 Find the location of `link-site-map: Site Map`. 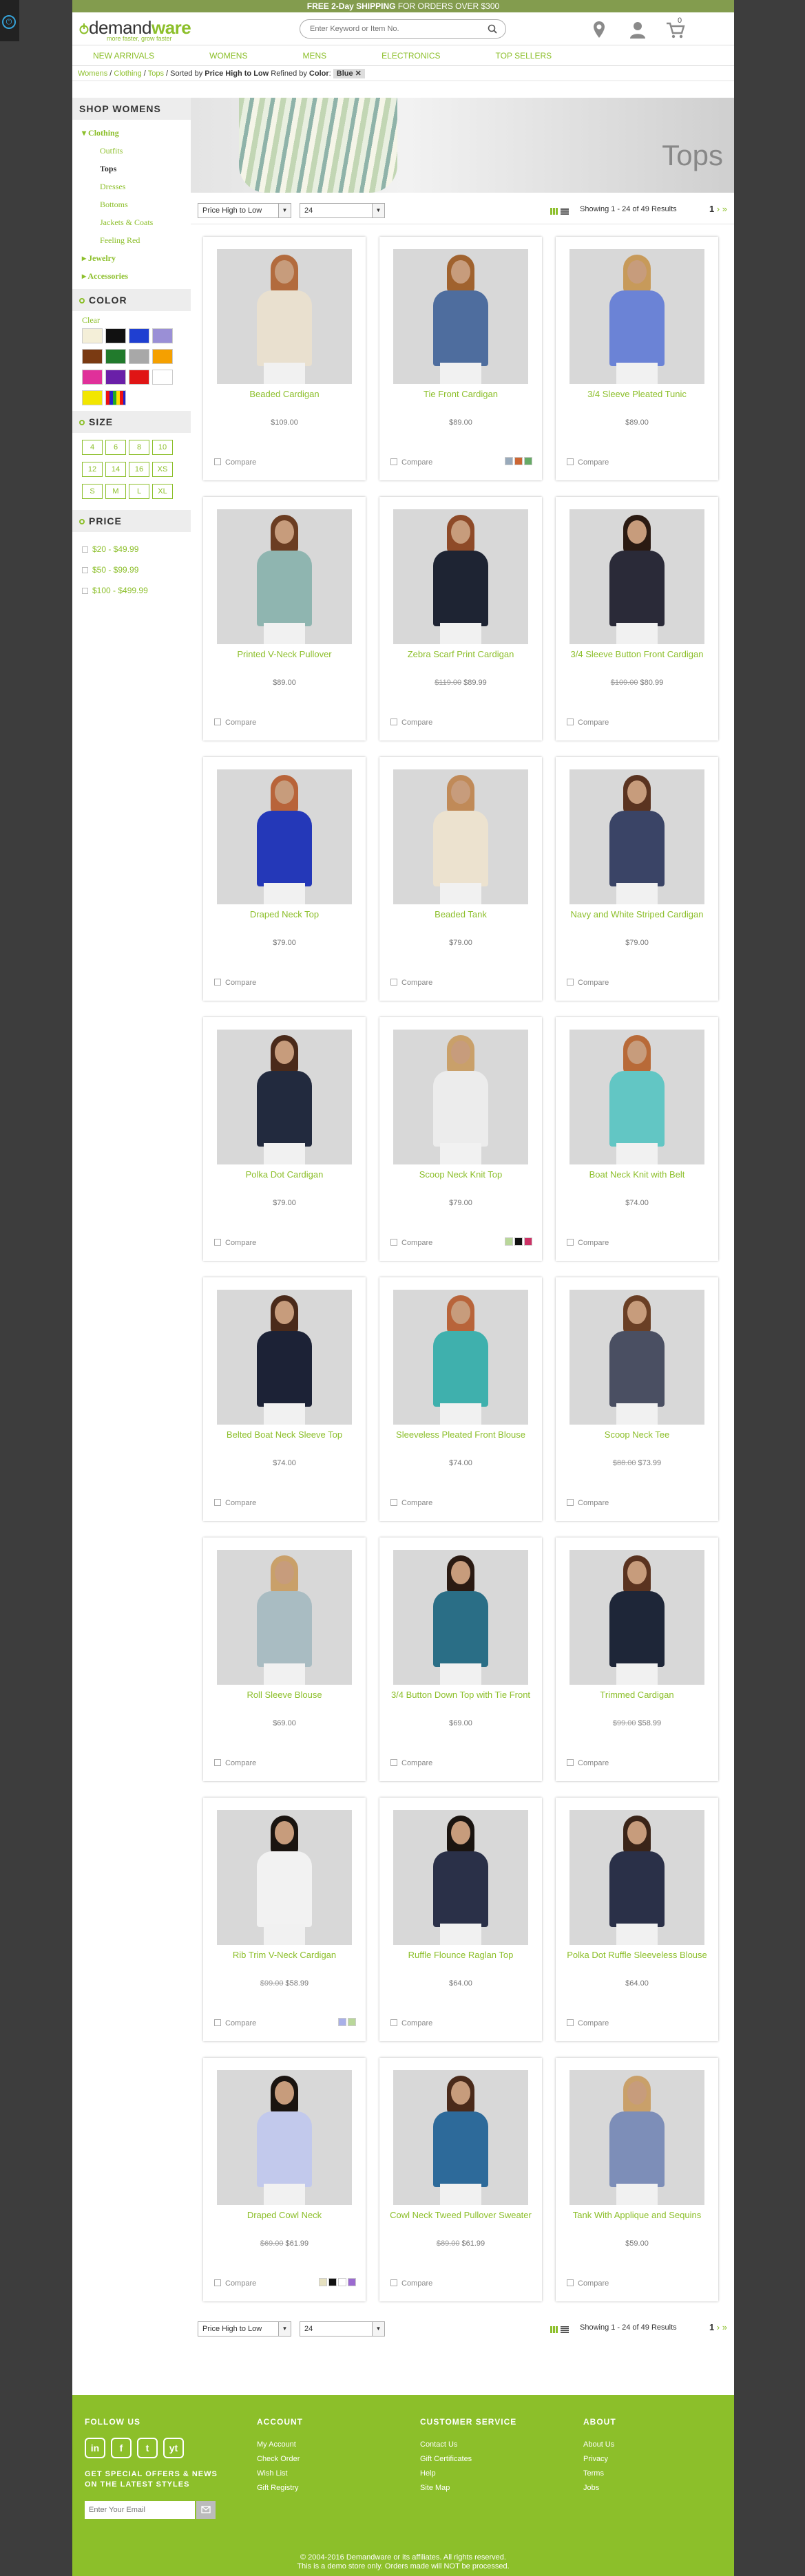

link-site-map: Site Map is located at coordinates (468, 2488).